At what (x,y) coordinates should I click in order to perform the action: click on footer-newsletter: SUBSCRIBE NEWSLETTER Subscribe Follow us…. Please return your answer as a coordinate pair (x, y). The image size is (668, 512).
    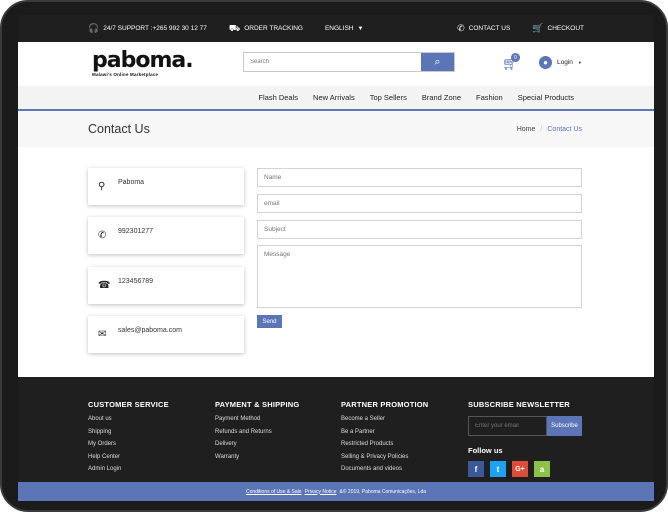
    Looking at the image, I should click on (525, 438).